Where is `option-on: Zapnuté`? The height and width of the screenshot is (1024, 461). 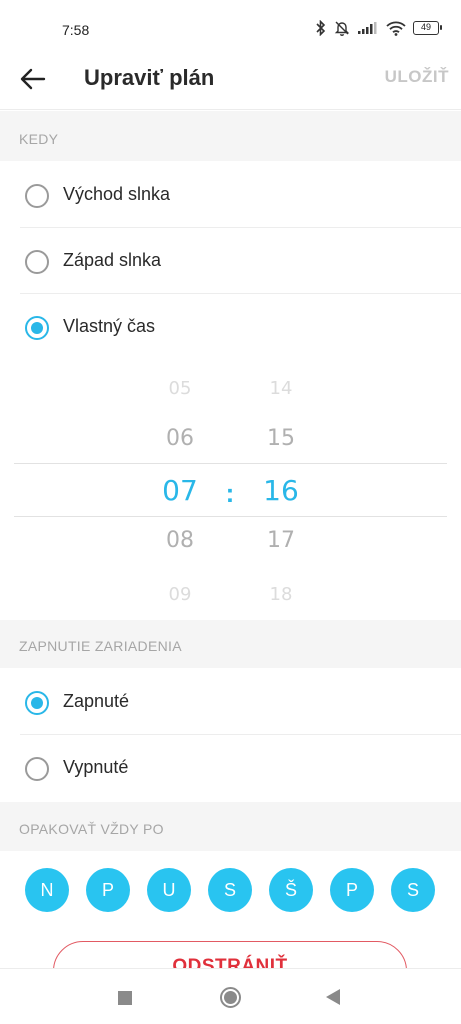
option-on: Zapnuté is located at coordinates (230, 702).